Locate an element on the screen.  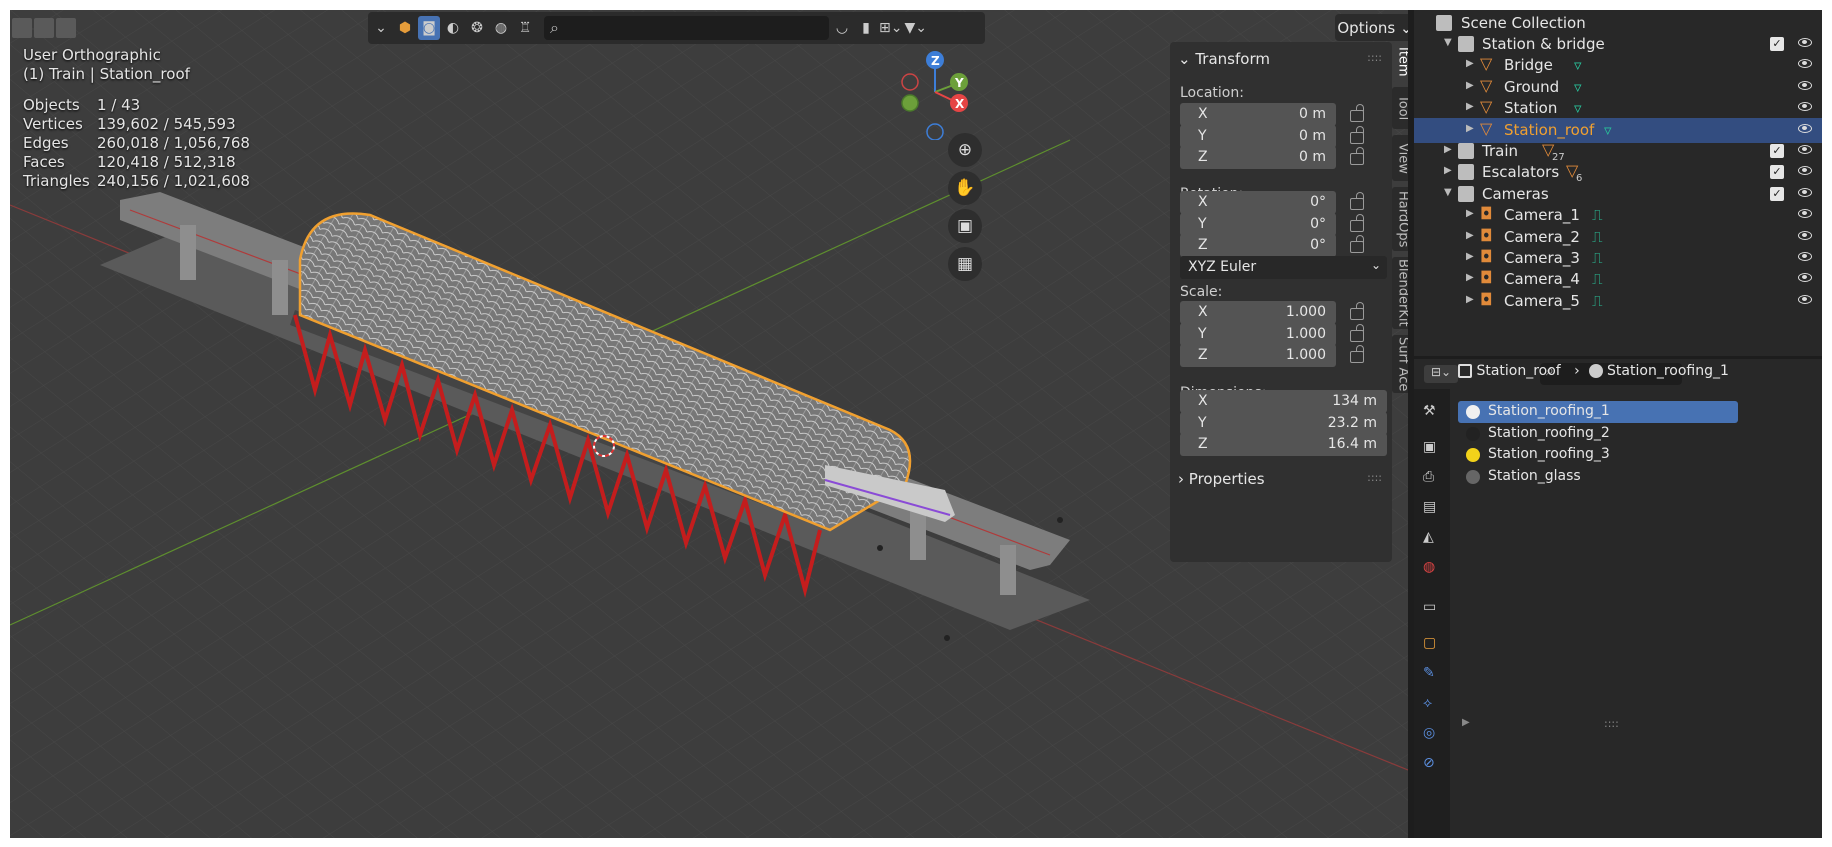
location-x-field: X 0 m is located at coordinates (1258, 114).